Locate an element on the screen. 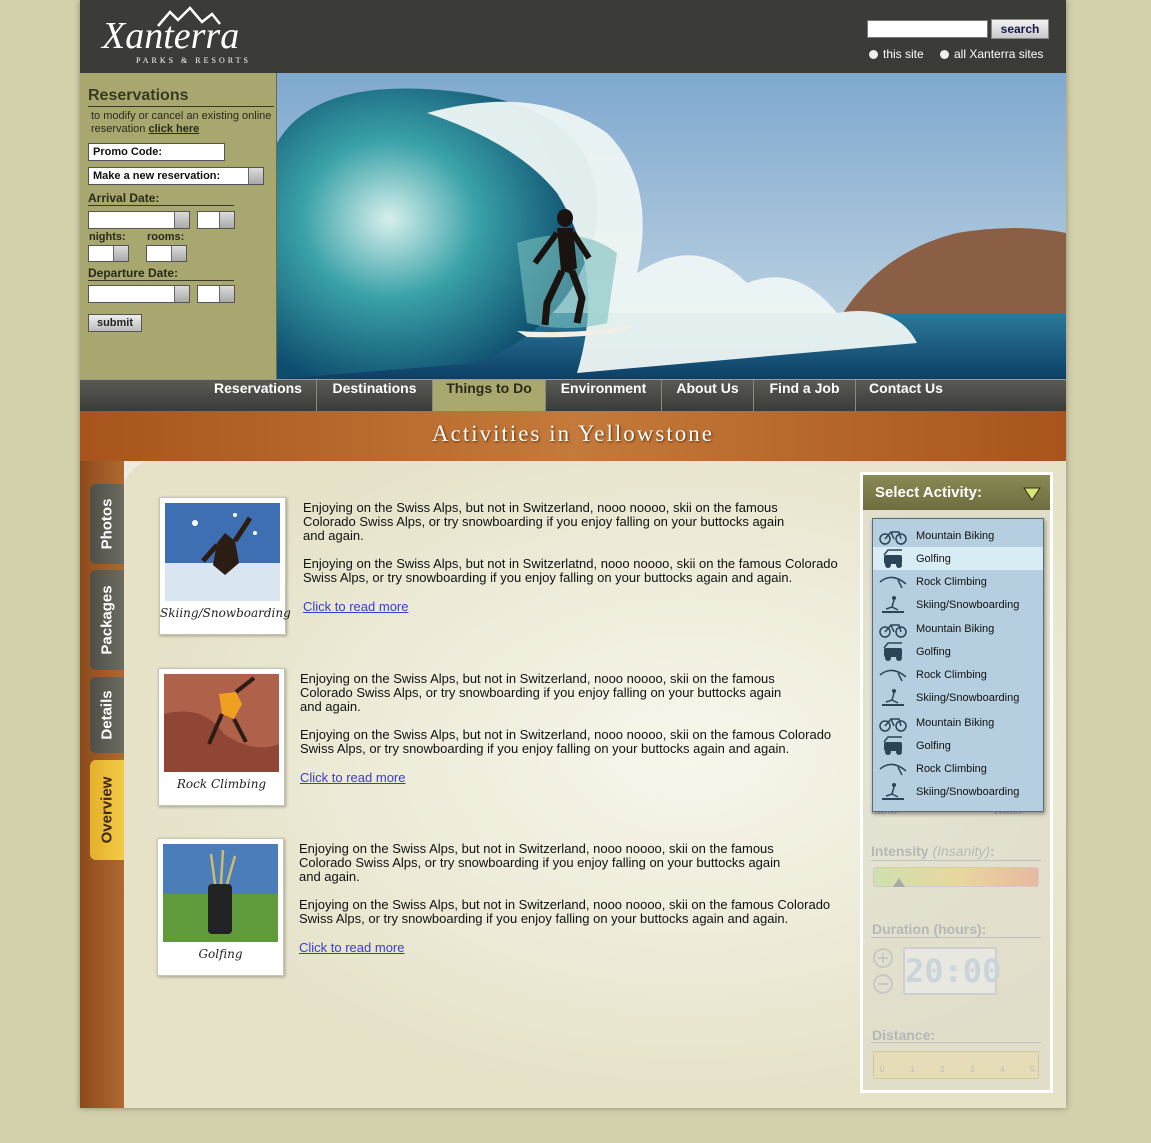 The image size is (1151, 1143). search-input is located at coordinates (927, 29).